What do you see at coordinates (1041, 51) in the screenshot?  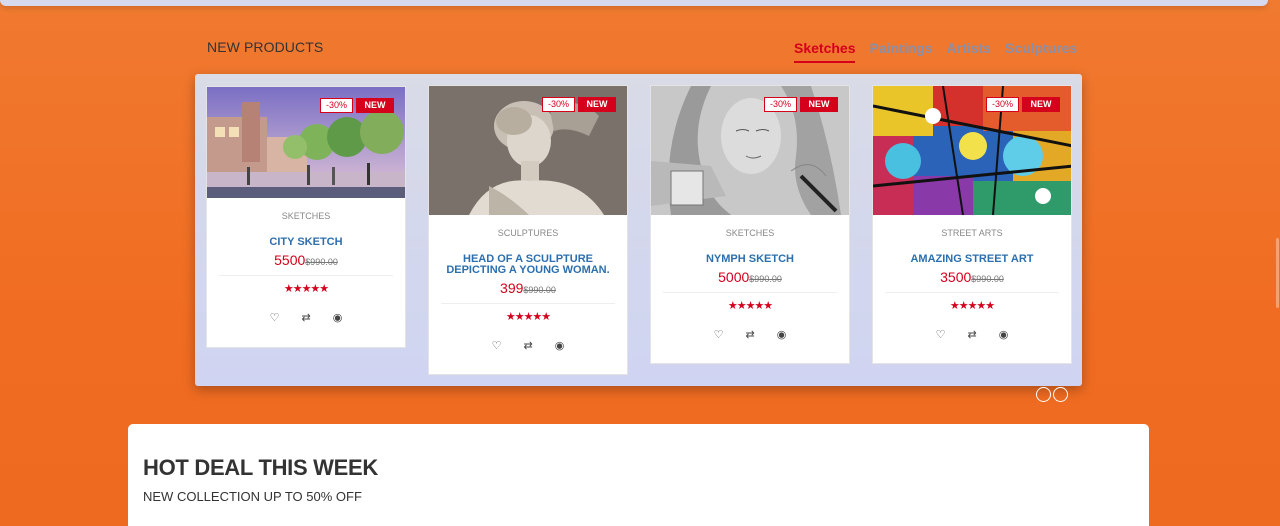 I see `tab-sculptures: Sculptures` at bounding box center [1041, 51].